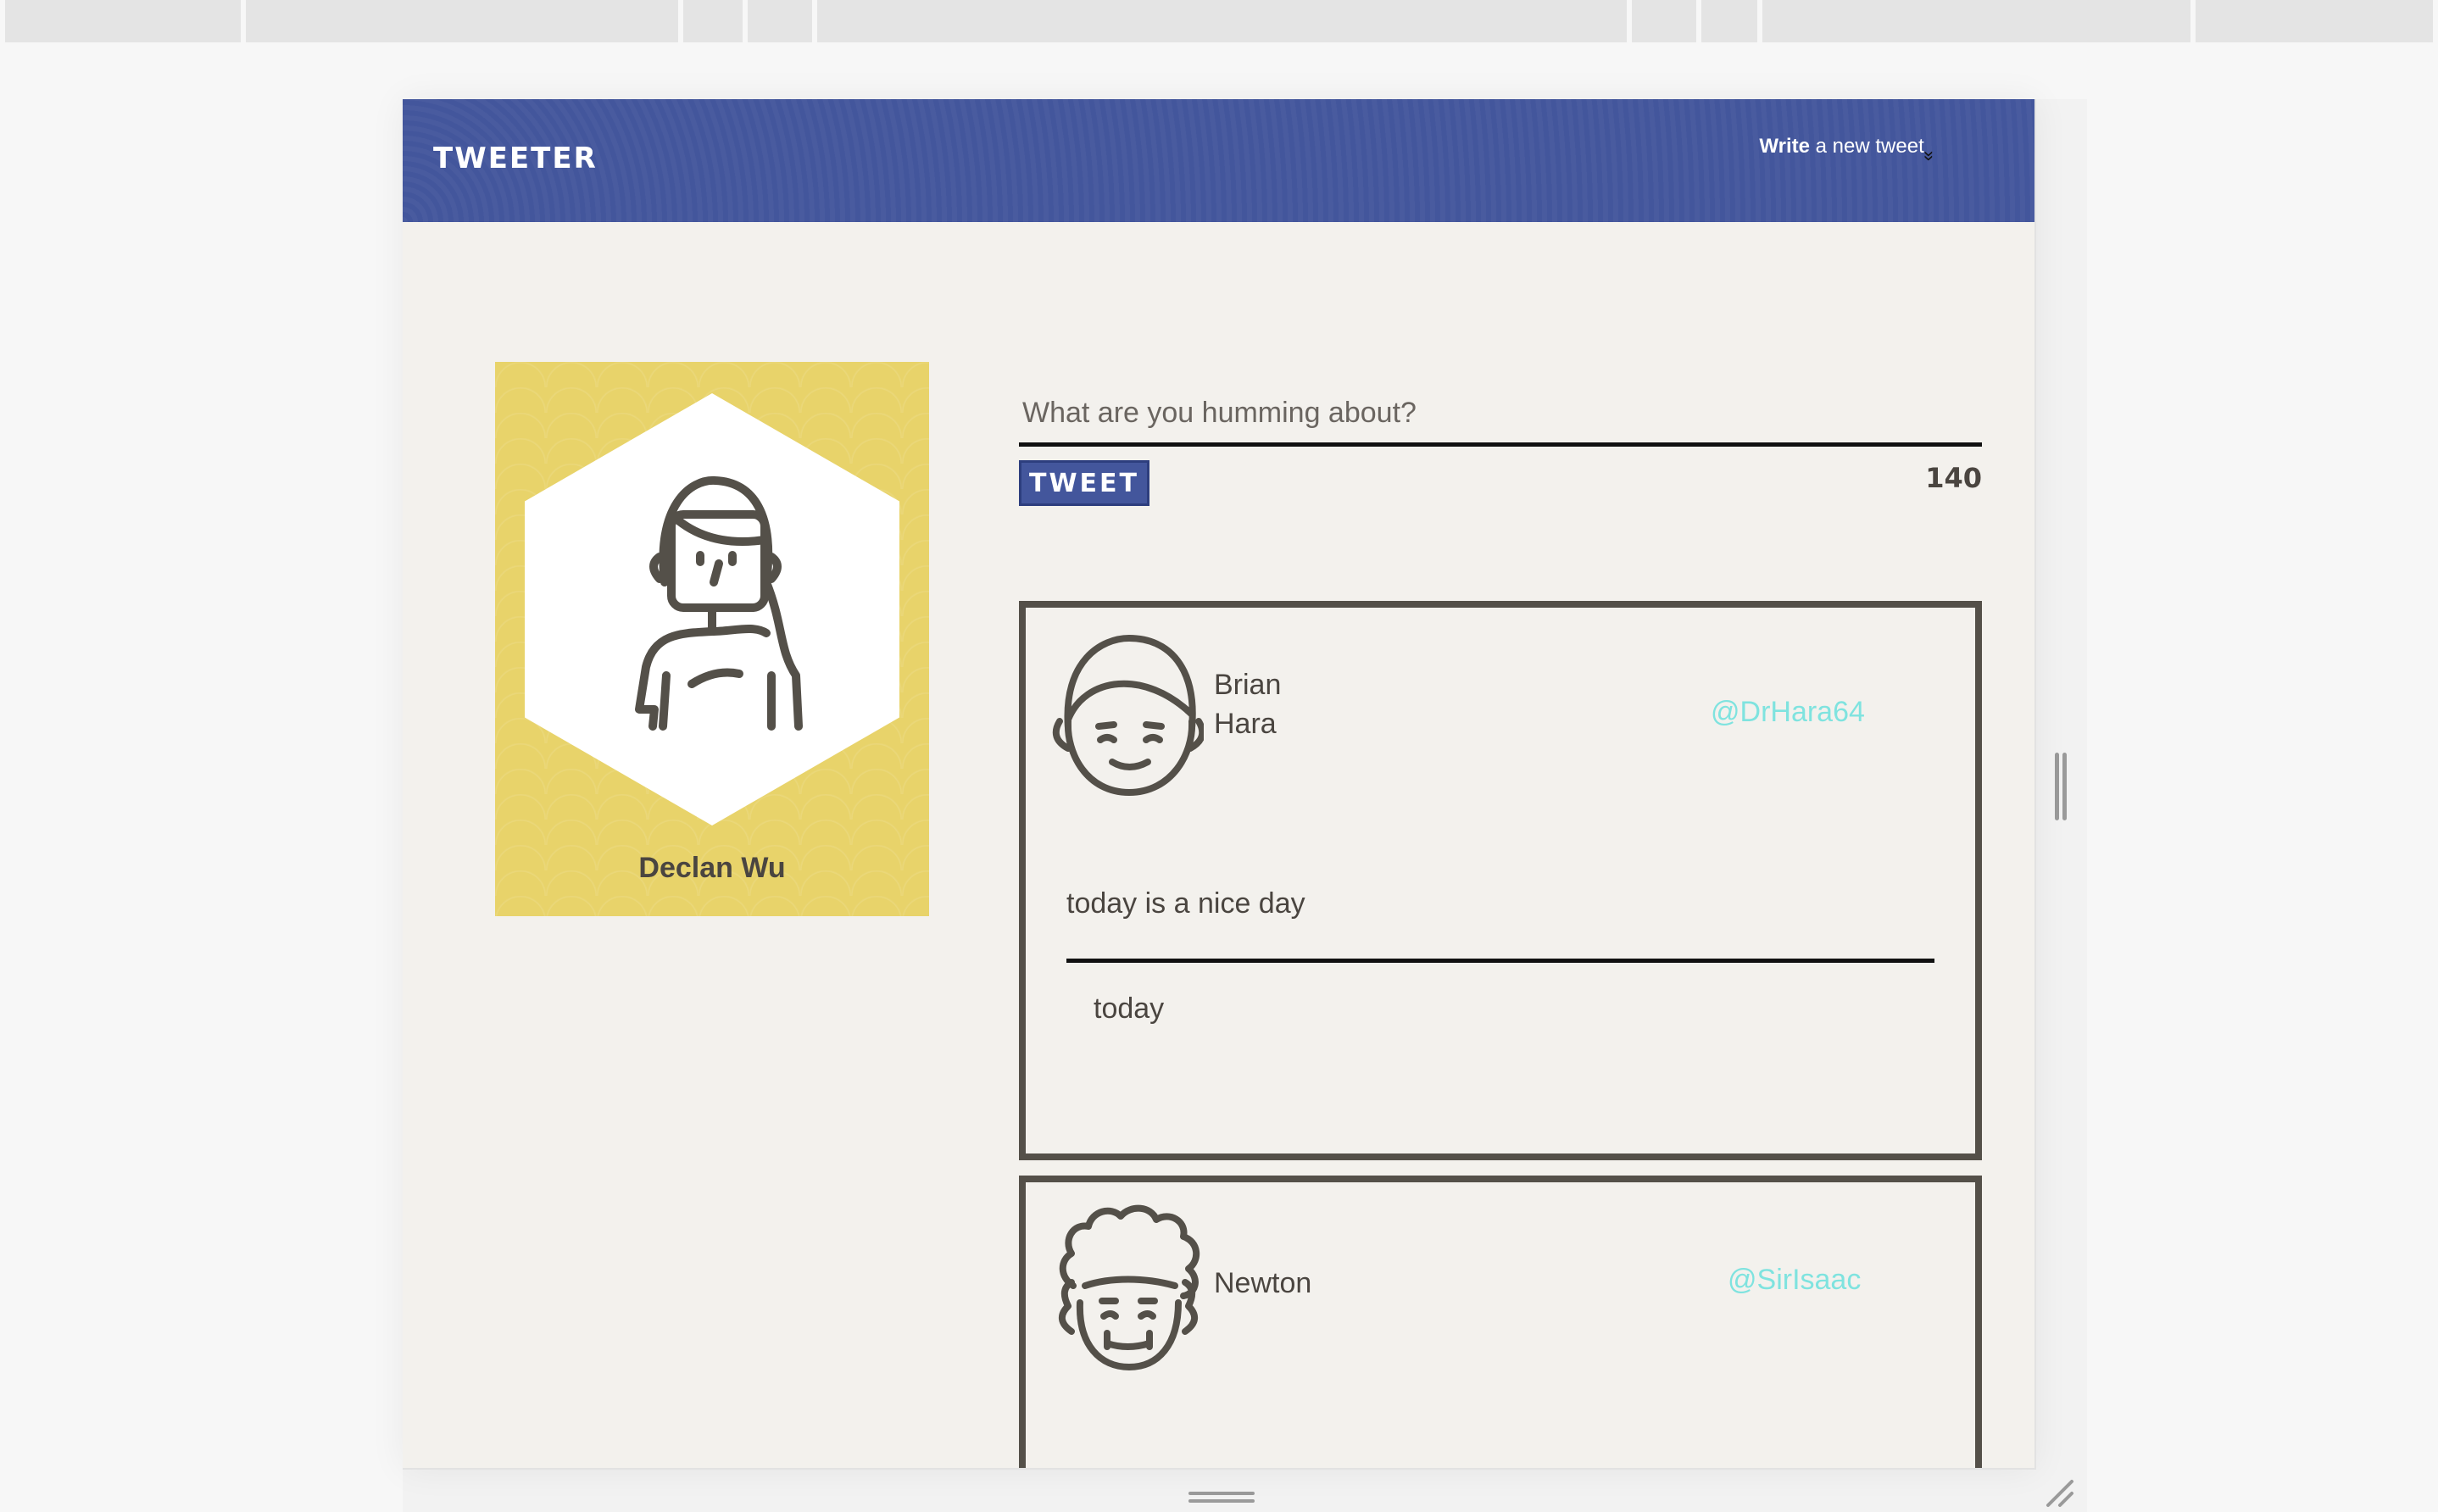 This screenshot has height=1512, width=2438. Describe the element at coordinates (1221, 1498) in the screenshot. I see `viewport-bottom-resize-handle` at that location.